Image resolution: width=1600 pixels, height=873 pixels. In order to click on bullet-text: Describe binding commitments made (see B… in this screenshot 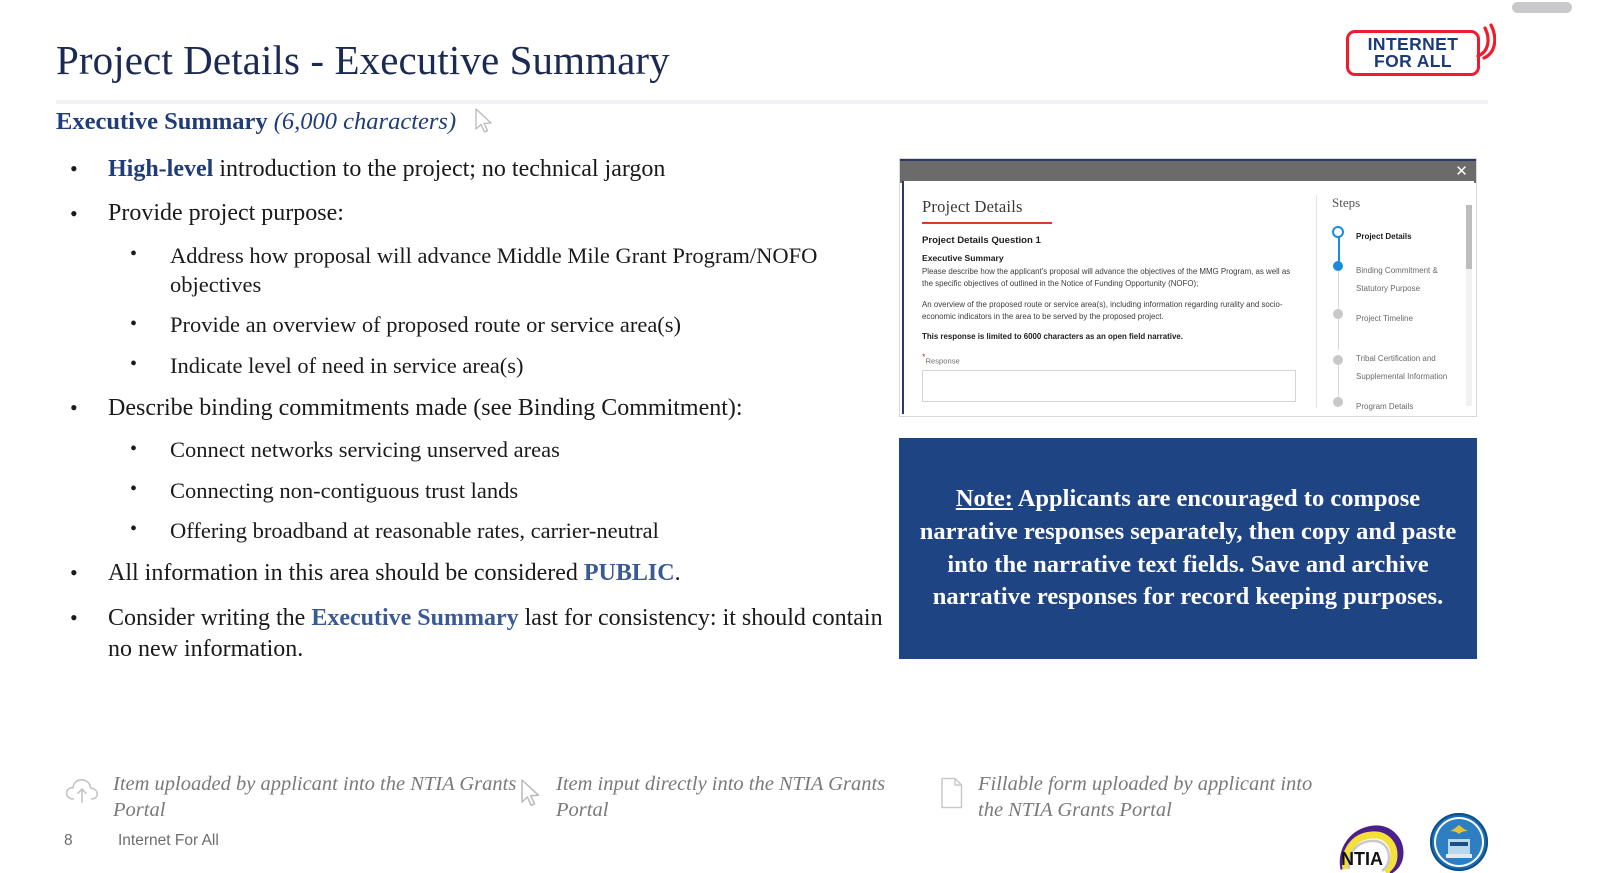, I will do `click(425, 407)`.